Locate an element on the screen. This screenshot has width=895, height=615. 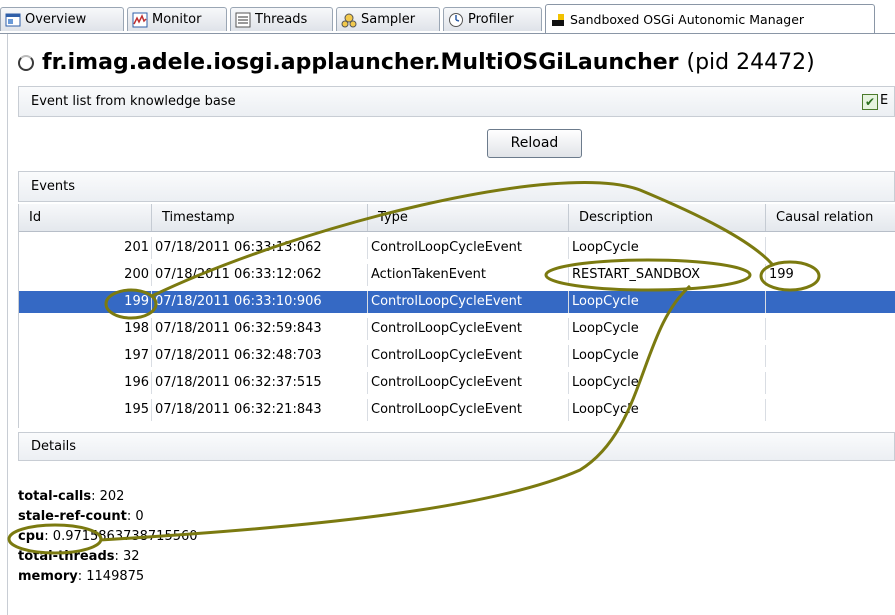
overview-icon is located at coordinates (13, 20).